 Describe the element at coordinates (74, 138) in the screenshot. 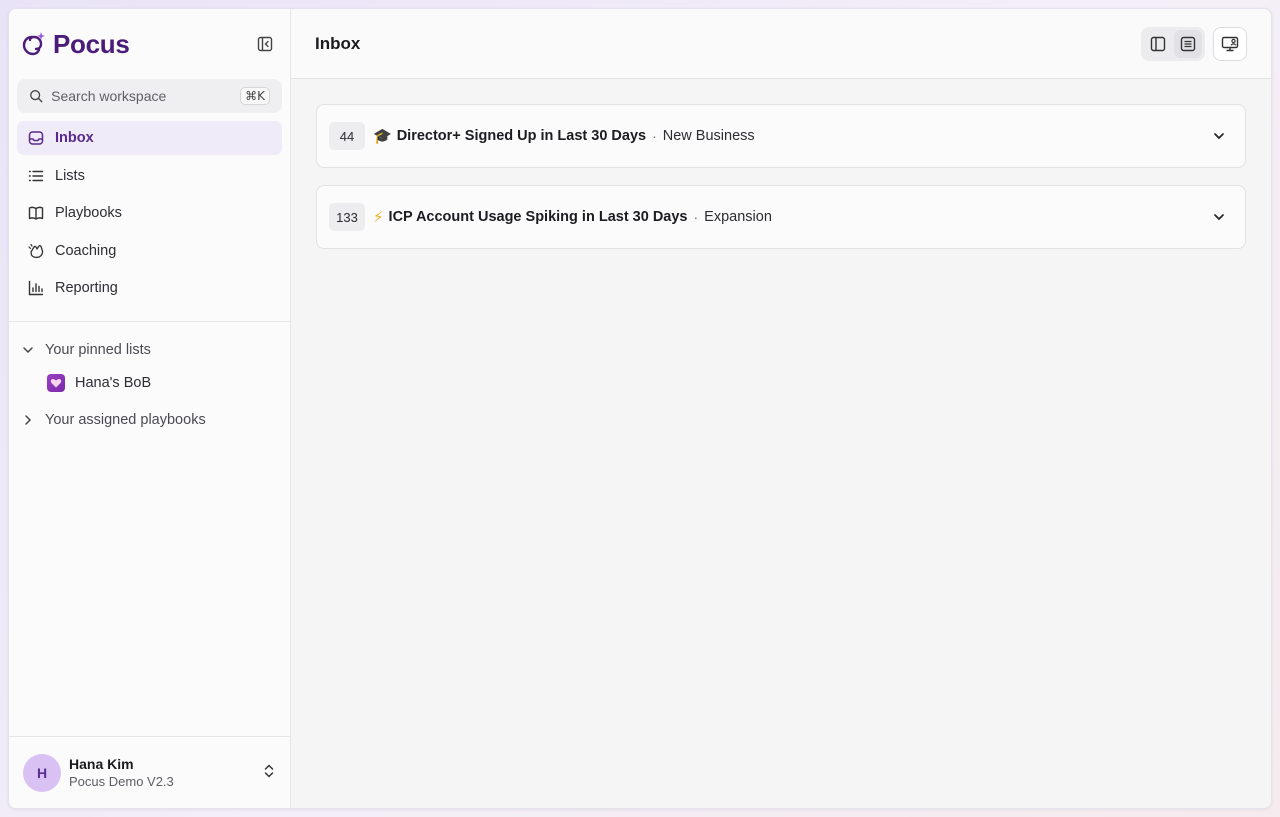

I see `nav-item-label: Inbox` at that location.